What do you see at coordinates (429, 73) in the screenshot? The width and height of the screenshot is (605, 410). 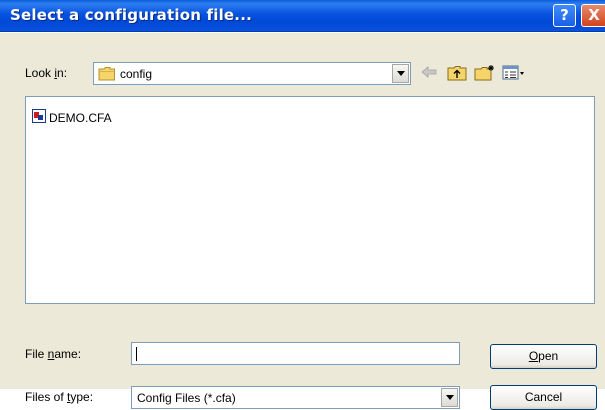 I see `back-arrow-icon` at bounding box center [429, 73].